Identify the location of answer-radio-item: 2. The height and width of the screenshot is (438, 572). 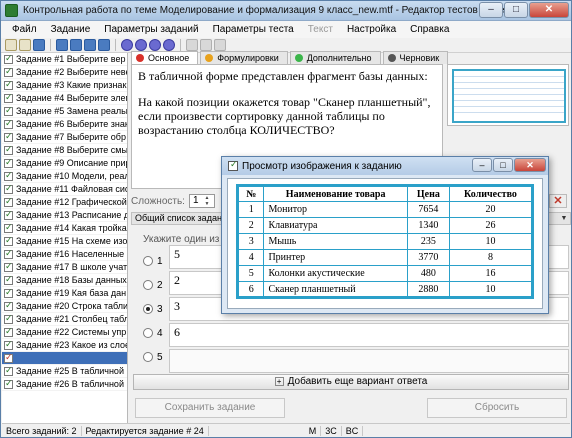
(153, 285).